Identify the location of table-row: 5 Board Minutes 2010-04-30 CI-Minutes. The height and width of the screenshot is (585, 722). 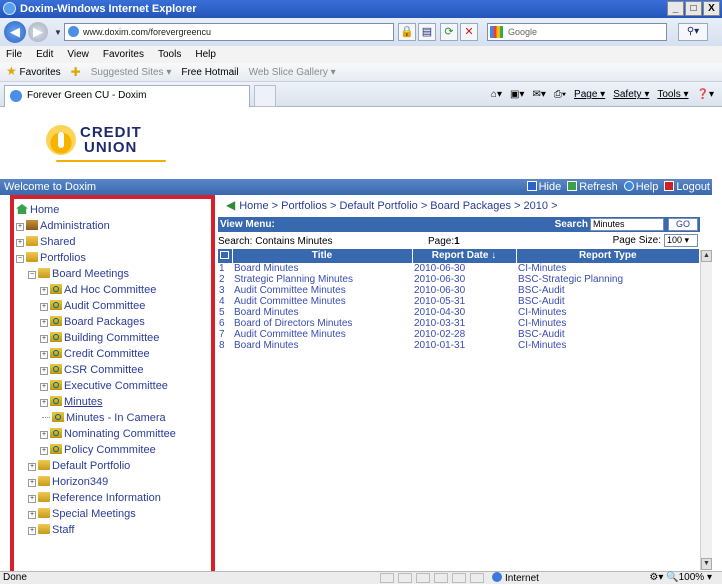
(459, 312).